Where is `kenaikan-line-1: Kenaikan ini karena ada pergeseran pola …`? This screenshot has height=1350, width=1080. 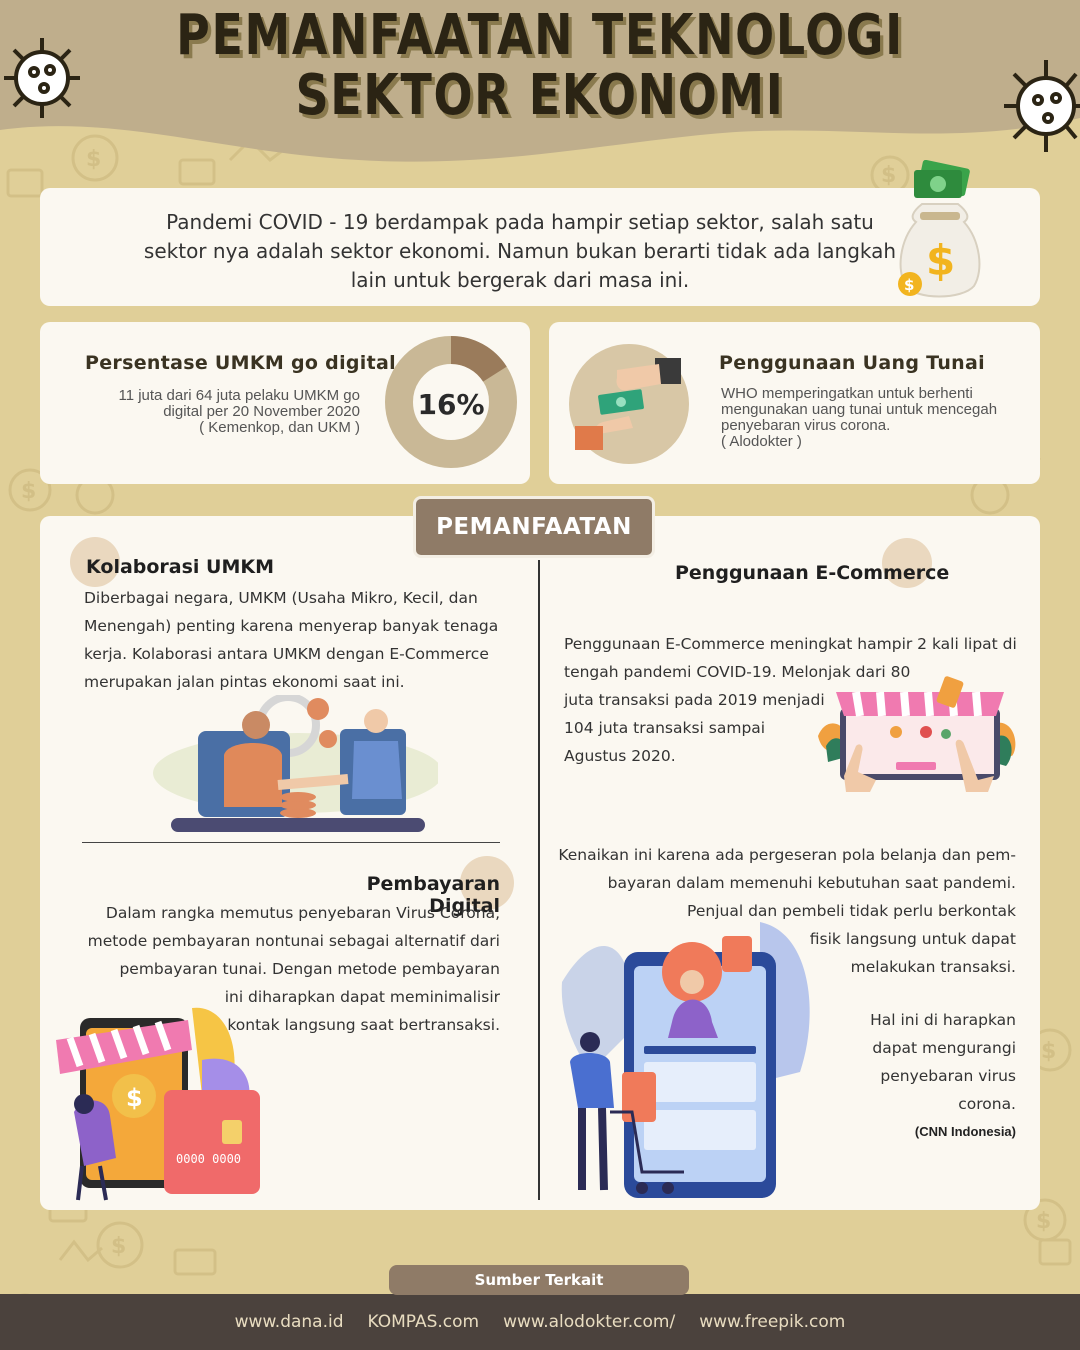 kenaikan-line-1: Kenaikan ini karena ada pergeseran pola … is located at coordinates (787, 855).